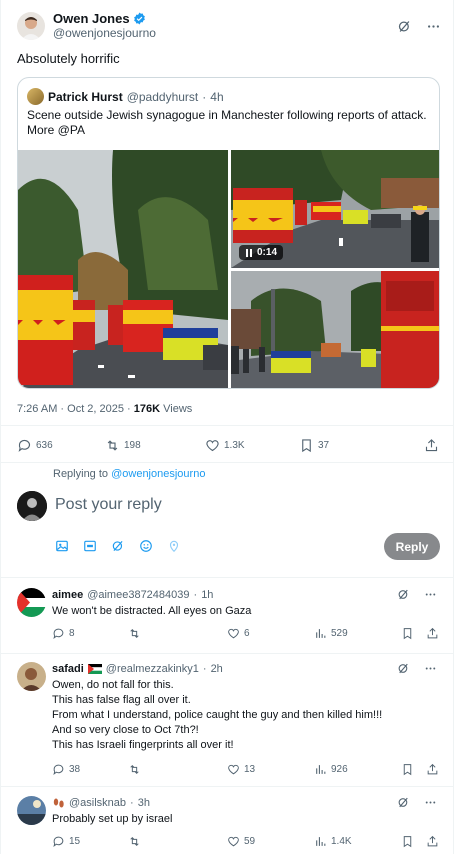 This screenshot has width=454, height=854. What do you see at coordinates (58, 803) in the screenshot?
I see `footprints-icon` at bounding box center [58, 803].